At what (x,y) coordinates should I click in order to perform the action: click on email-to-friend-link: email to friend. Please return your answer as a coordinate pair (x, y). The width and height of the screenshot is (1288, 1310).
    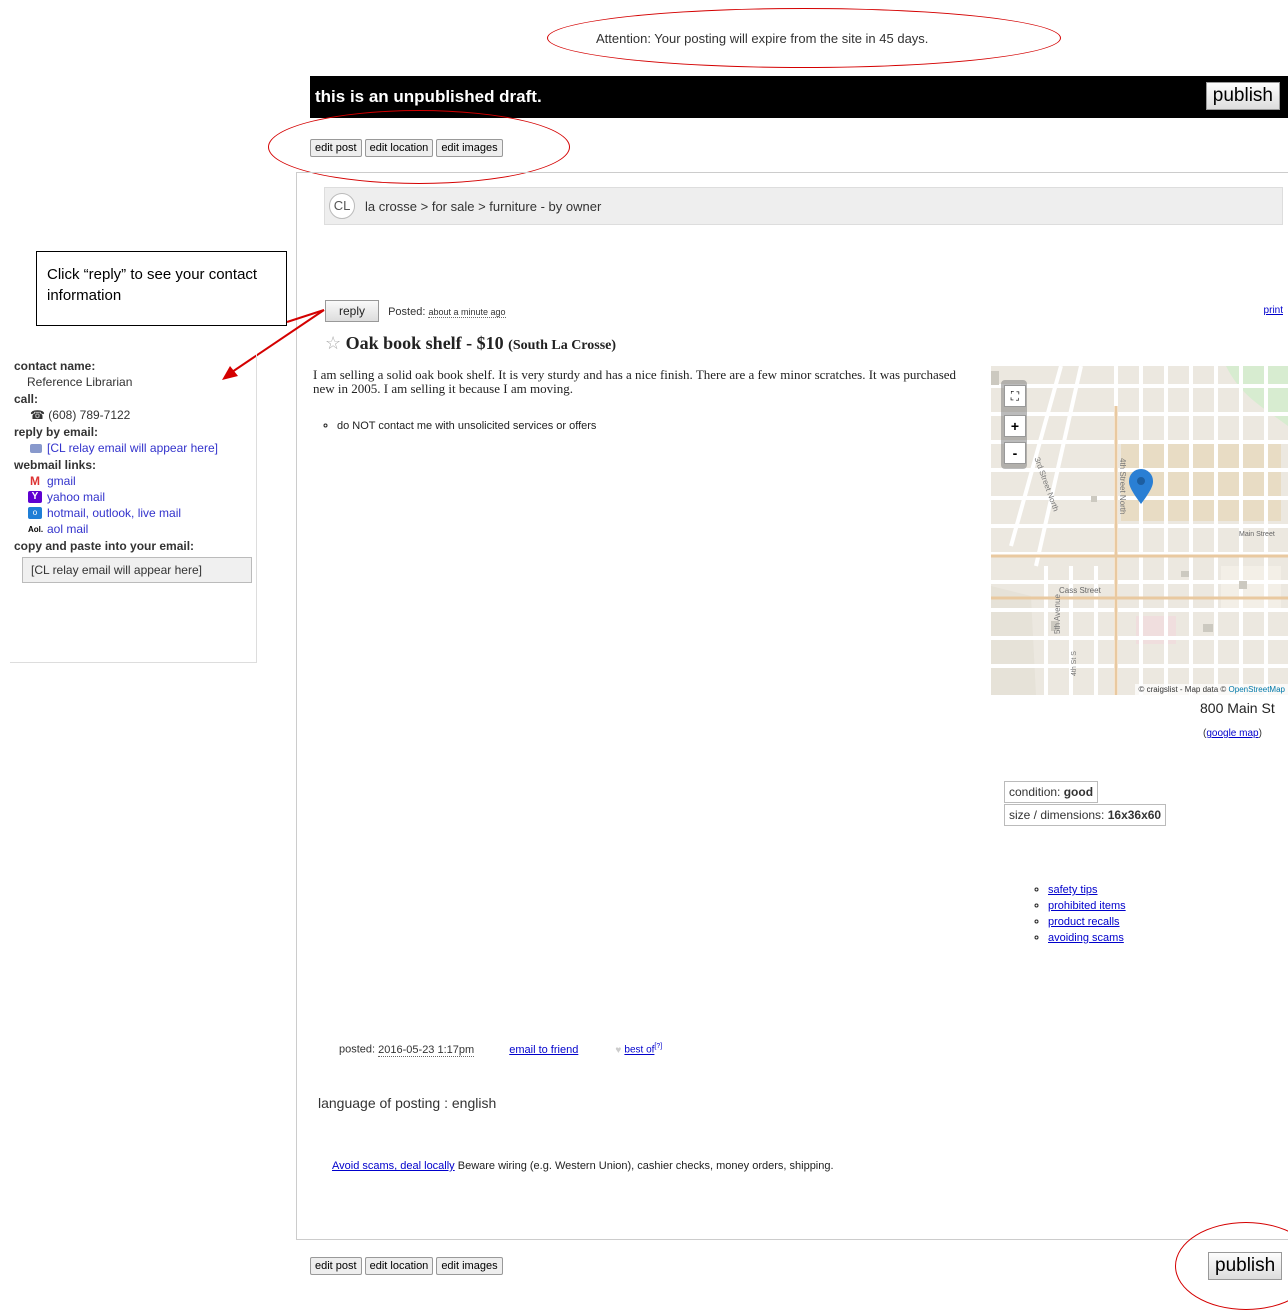
    Looking at the image, I should click on (543, 1050).